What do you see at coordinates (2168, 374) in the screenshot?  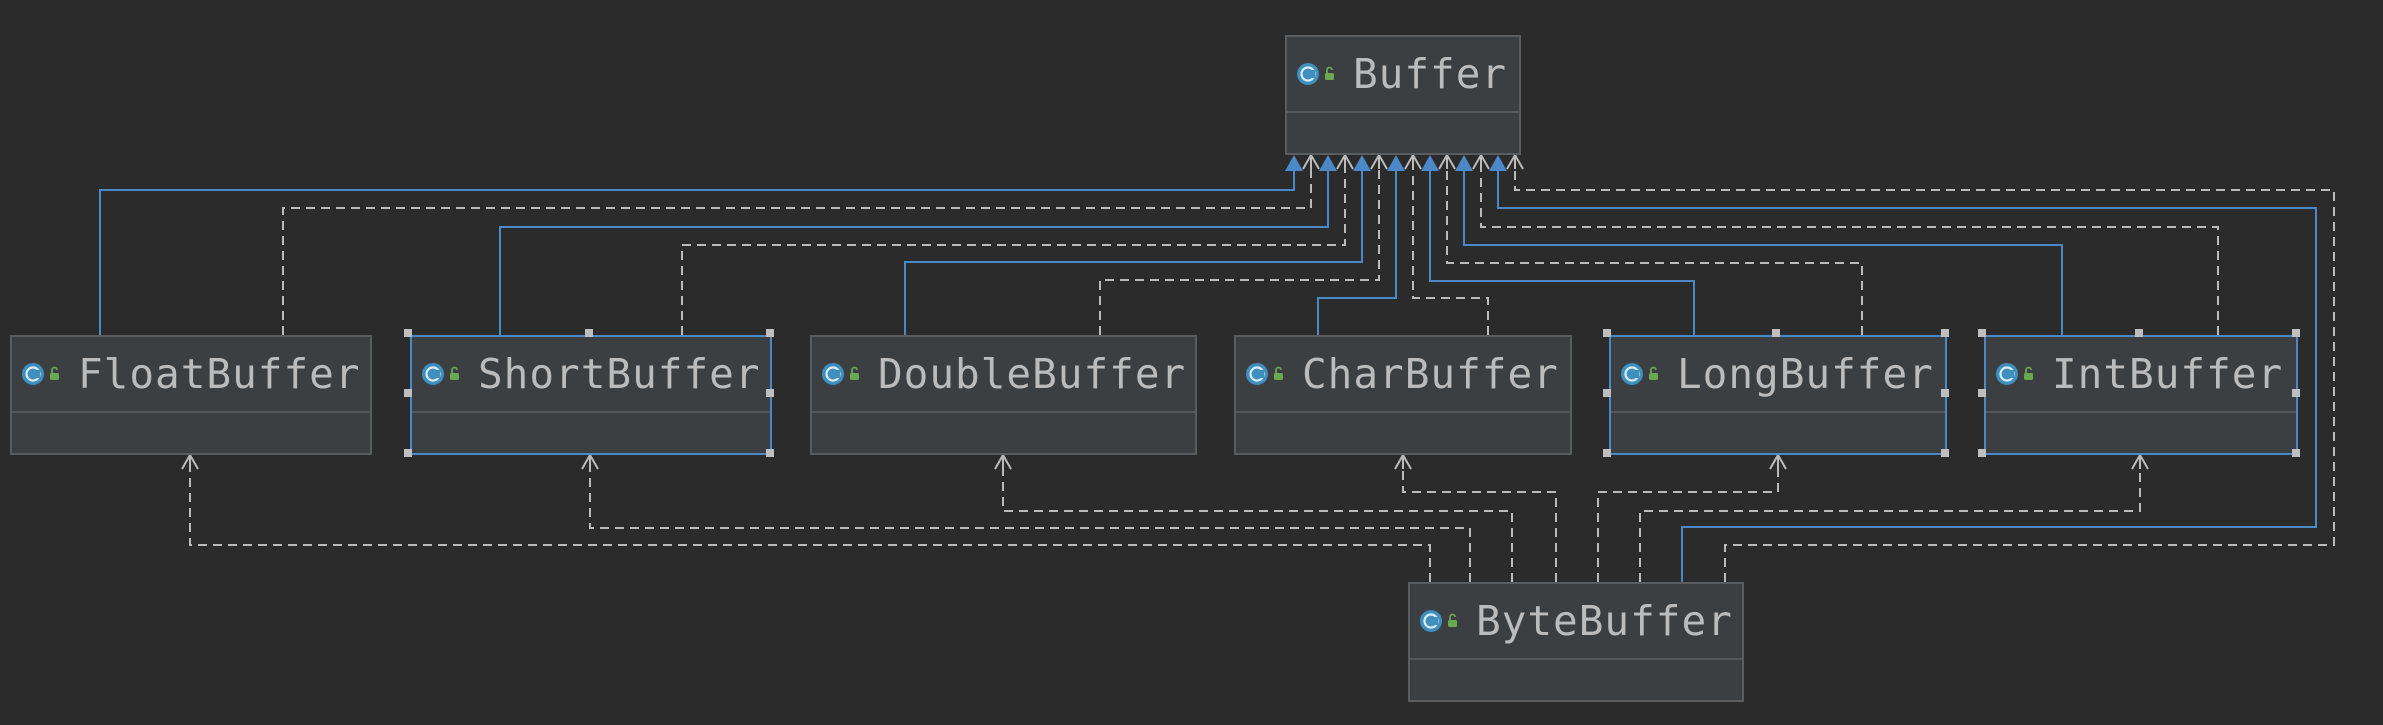 I see `class-name: IntBuffer` at bounding box center [2168, 374].